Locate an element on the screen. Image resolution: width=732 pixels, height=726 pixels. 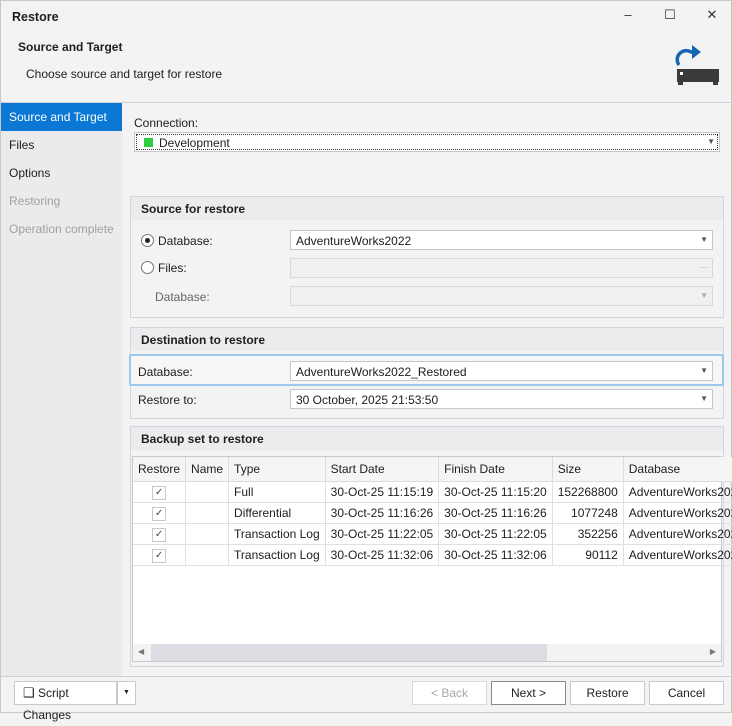
script-icon: ❏ is located at coordinates (29, 692).